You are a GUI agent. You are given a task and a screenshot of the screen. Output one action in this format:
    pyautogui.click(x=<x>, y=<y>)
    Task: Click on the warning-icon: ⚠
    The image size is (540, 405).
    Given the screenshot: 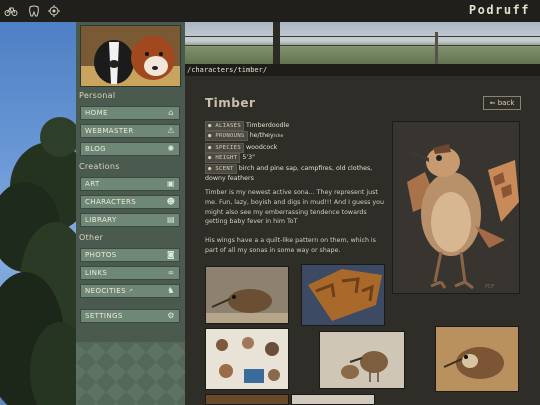 What is the action you would take?
    pyautogui.click(x=171, y=130)
    